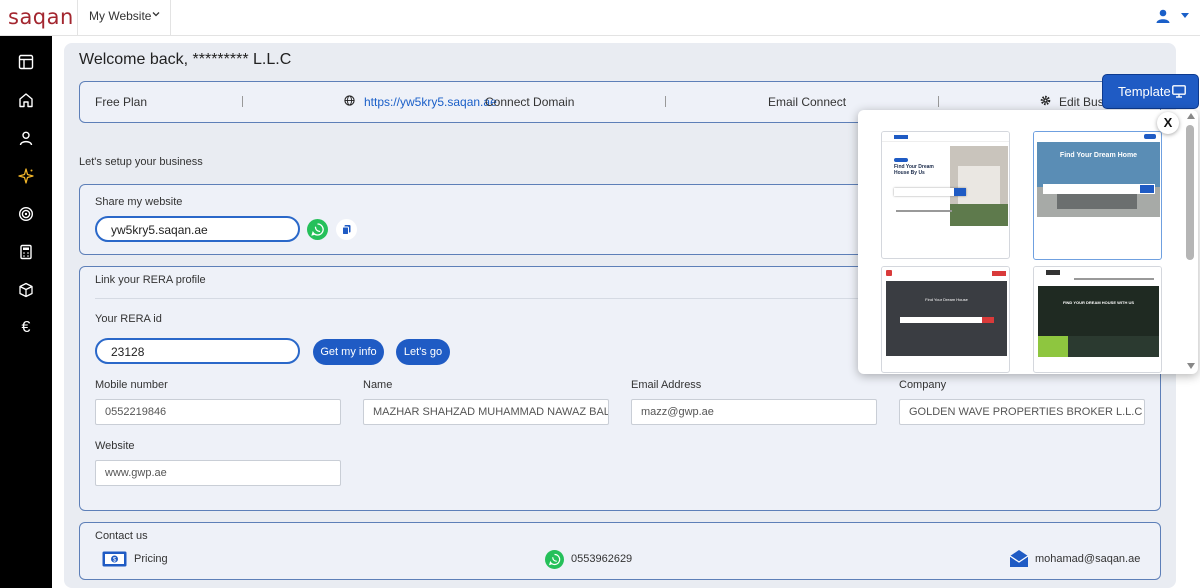  I want to click on sidebar: €, so click(26, 312).